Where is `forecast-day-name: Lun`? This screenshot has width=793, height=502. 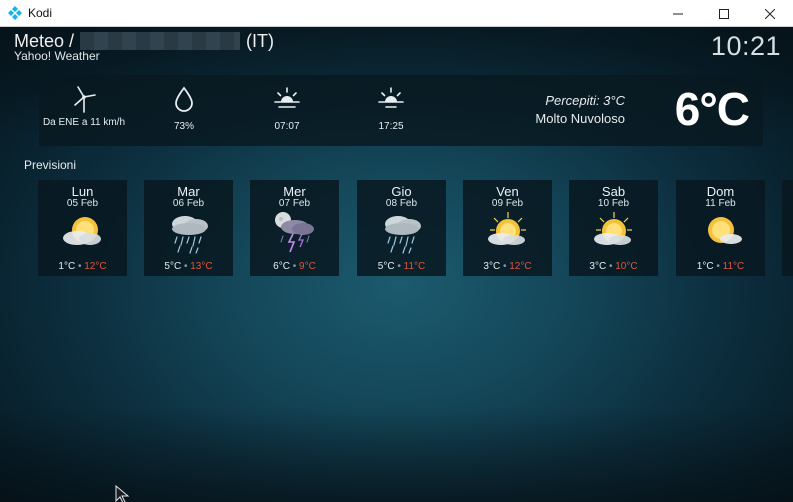 forecast-day-name: Lun is located at coordinates (82, 191).